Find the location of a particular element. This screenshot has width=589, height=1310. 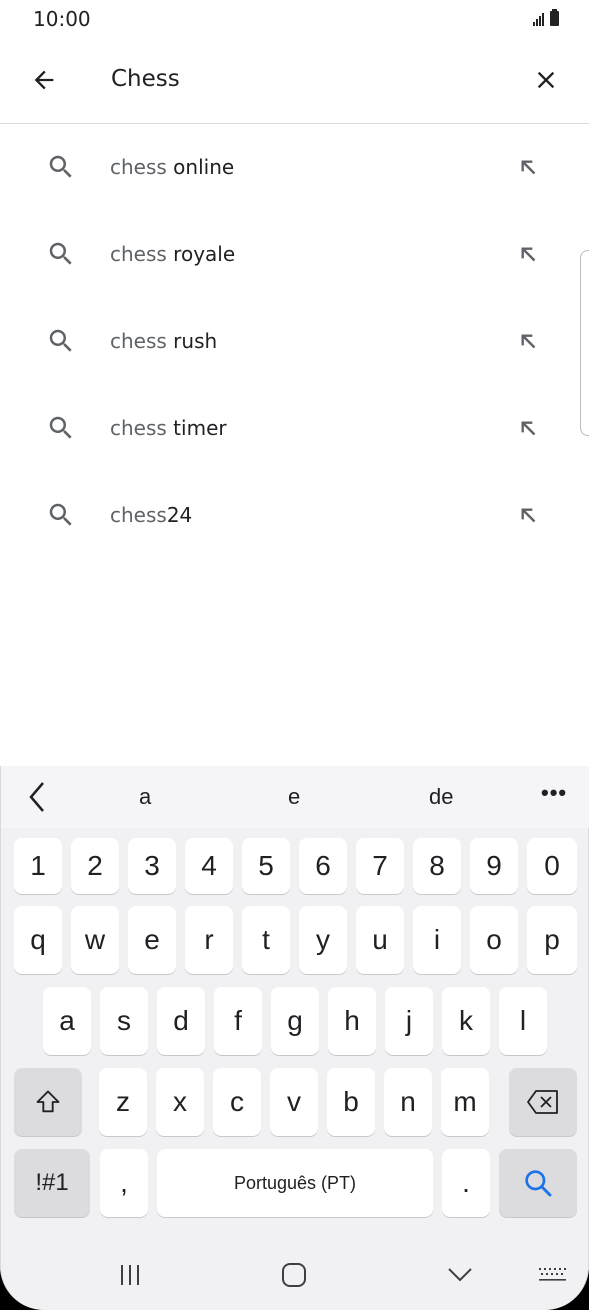

hide-keyboard-button is located at coordinates (460, 1275).